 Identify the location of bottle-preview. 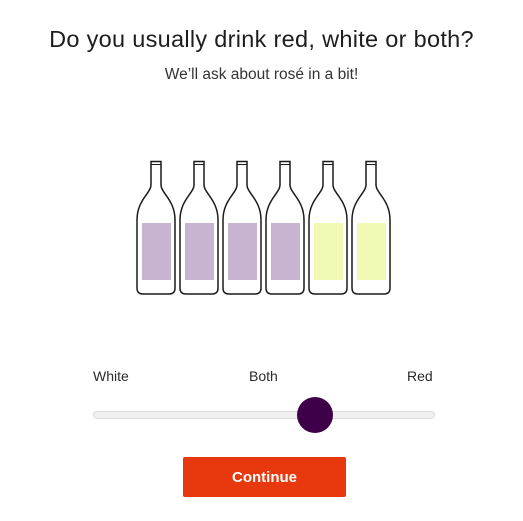
(265, 228).